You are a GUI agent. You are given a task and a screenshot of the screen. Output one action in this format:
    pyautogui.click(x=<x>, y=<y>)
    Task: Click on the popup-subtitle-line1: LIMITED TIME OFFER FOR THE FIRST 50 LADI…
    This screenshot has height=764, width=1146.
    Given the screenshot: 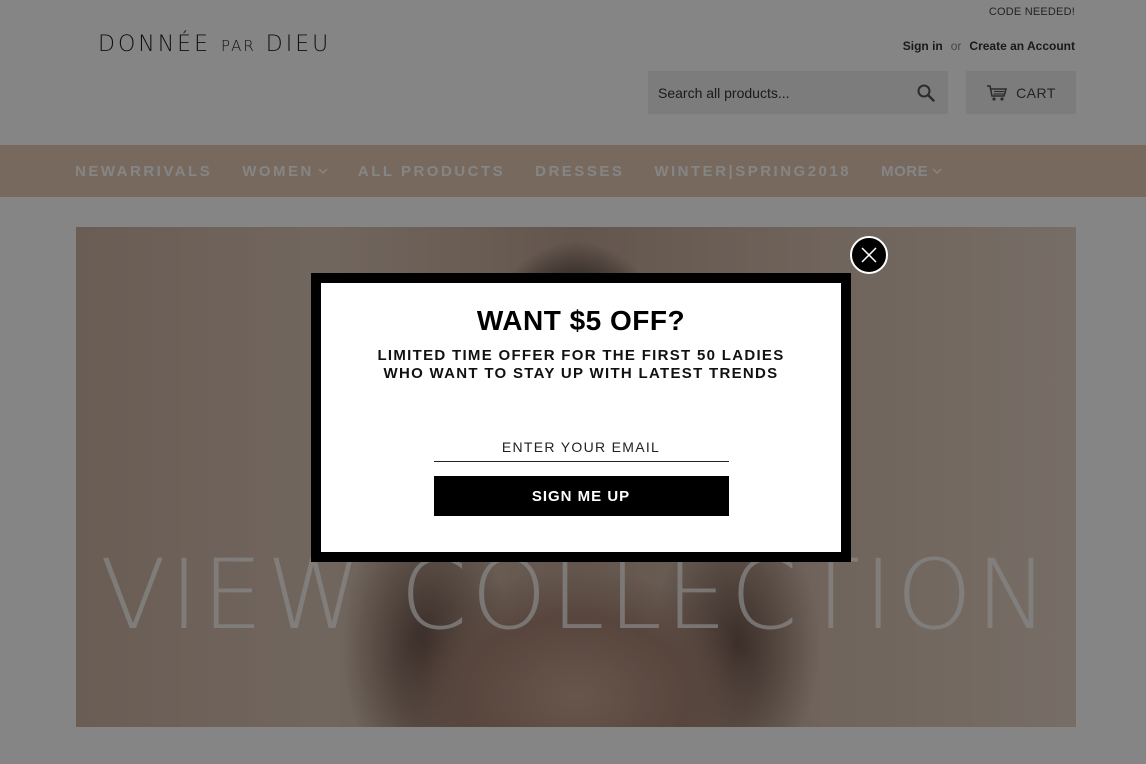 What is the action you would take?
    pyautogui.click(x=581, y=355)
    